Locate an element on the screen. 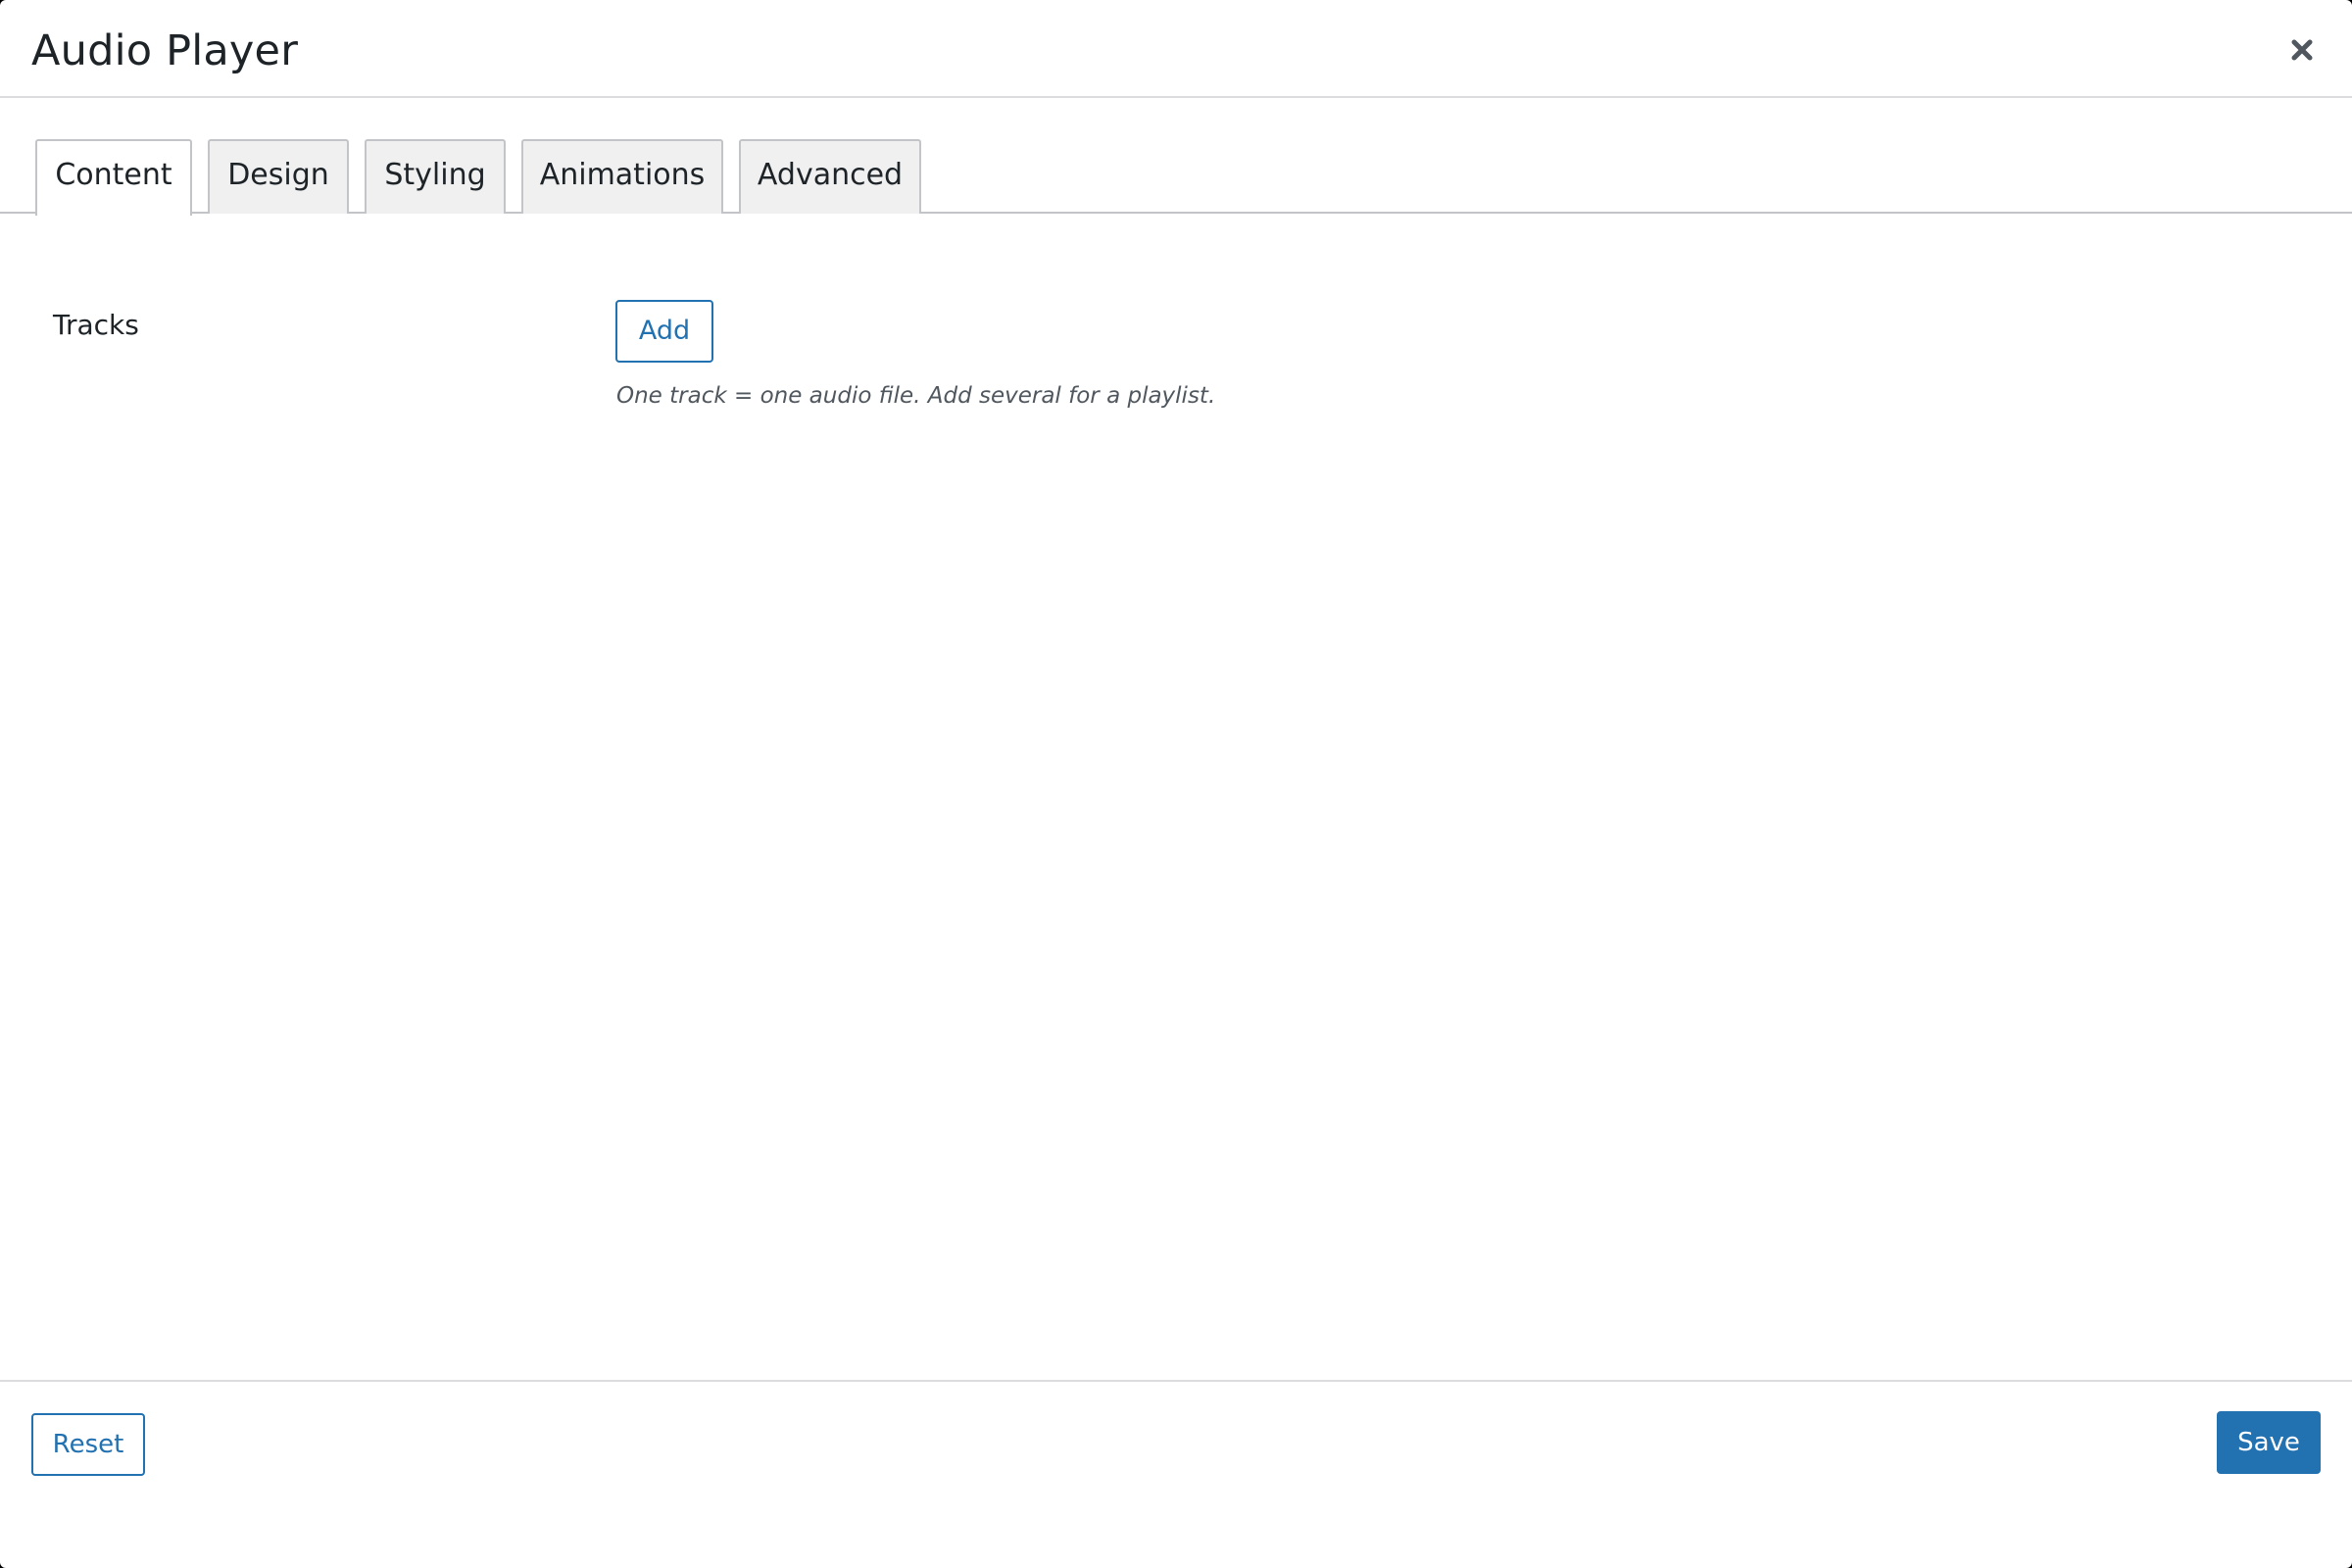  modal-header: Audio Player is located at coordinates (1176, 49).